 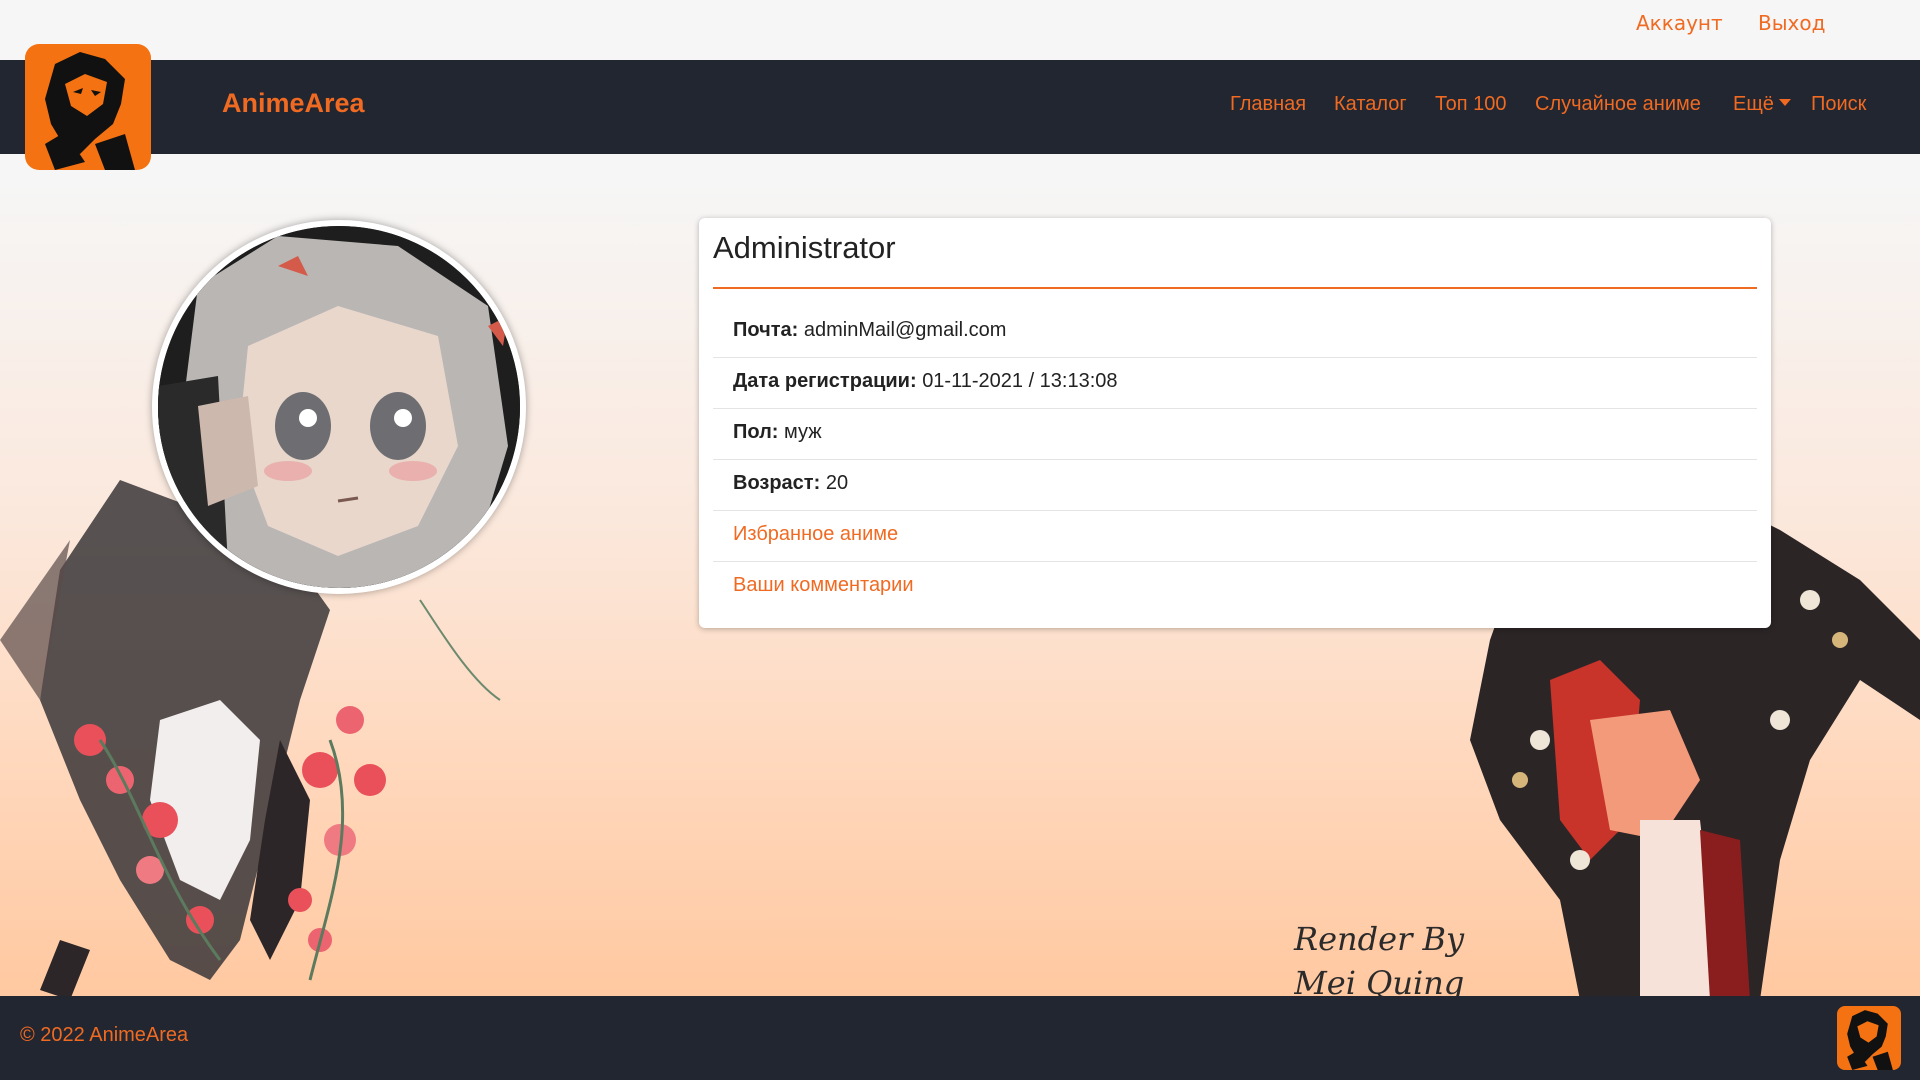 What do you see at coordinates (293, 103) in the screenshot?
I see `brand-link: AnimeArea` at bounding box center [293, 103].